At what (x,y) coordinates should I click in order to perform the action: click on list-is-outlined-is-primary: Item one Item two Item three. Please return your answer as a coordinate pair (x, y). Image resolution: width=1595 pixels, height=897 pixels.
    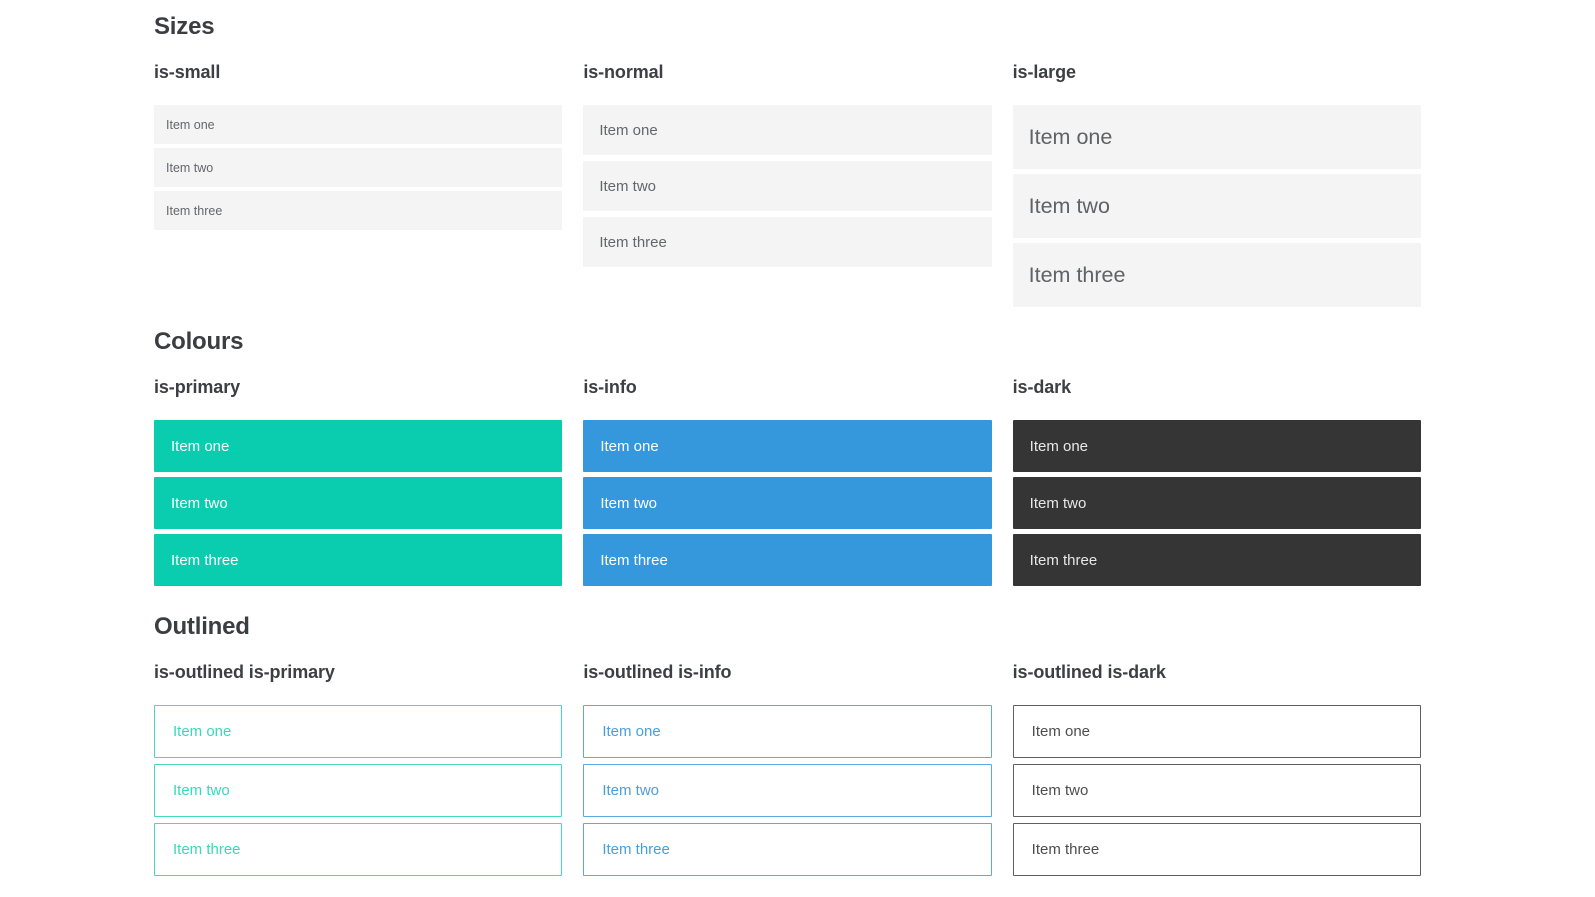
    Looking at the image, I should click on (358, 790).